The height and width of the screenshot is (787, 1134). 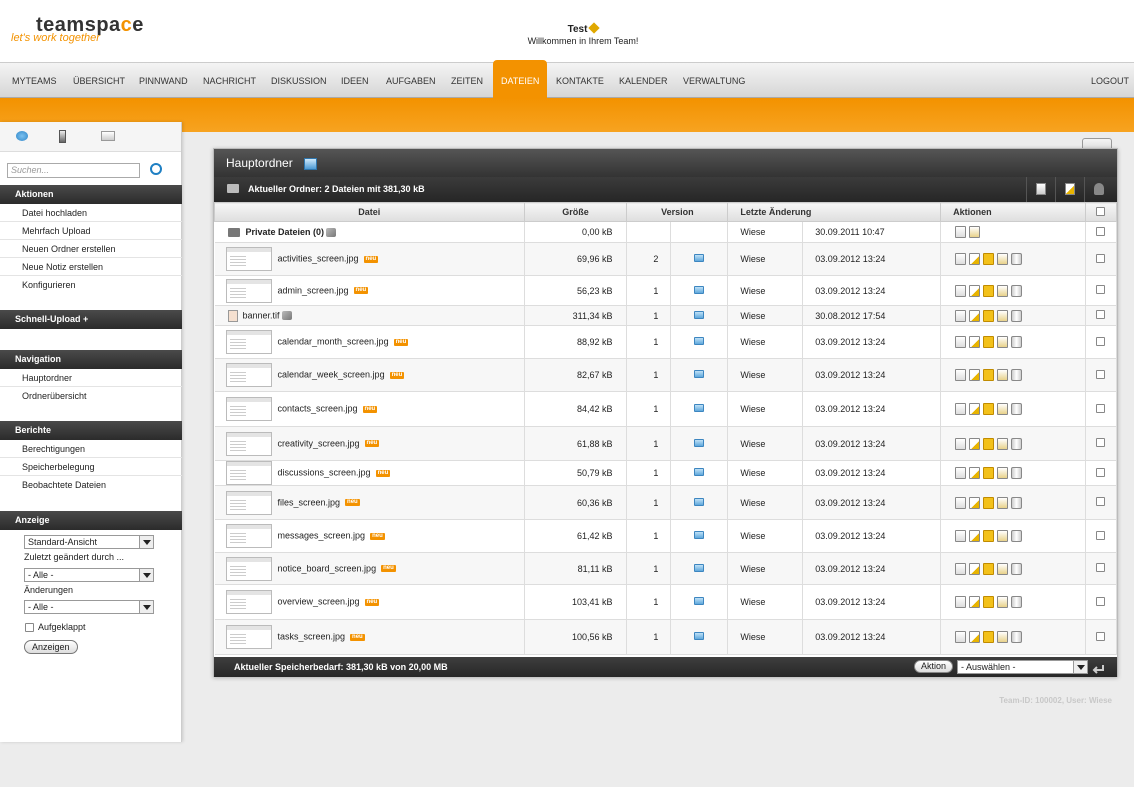 I want to click on folder-info-icon, so click(x=311, y=163).